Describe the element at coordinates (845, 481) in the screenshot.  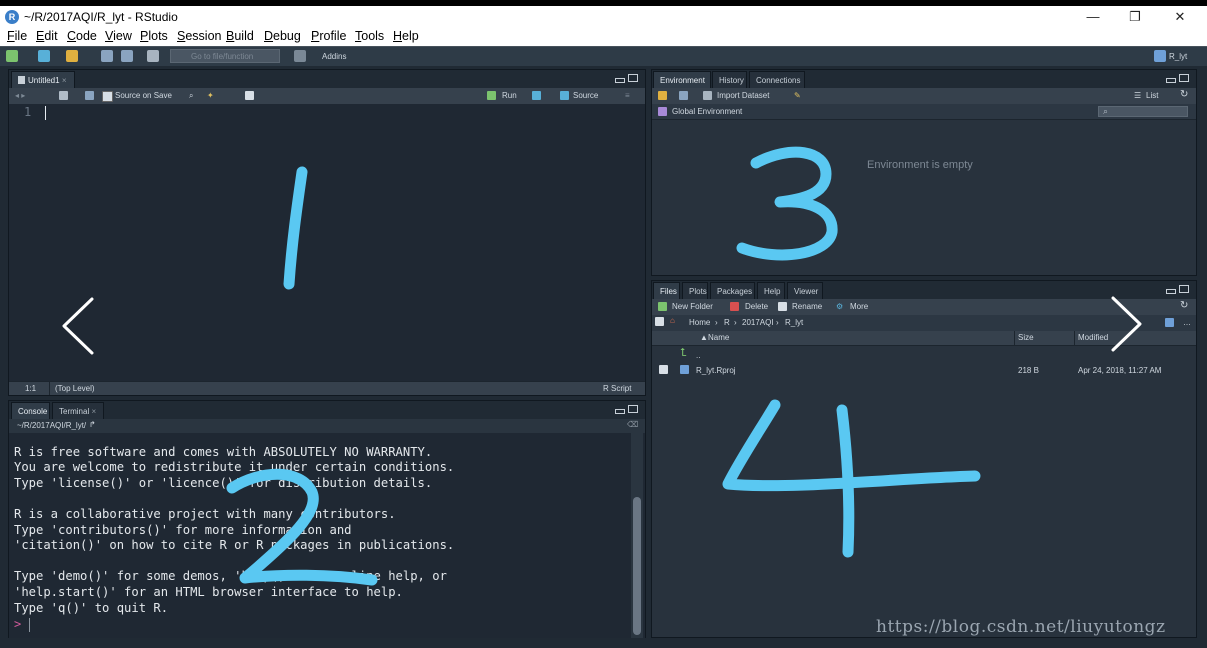
I see `annotation-number-4b` at that location.